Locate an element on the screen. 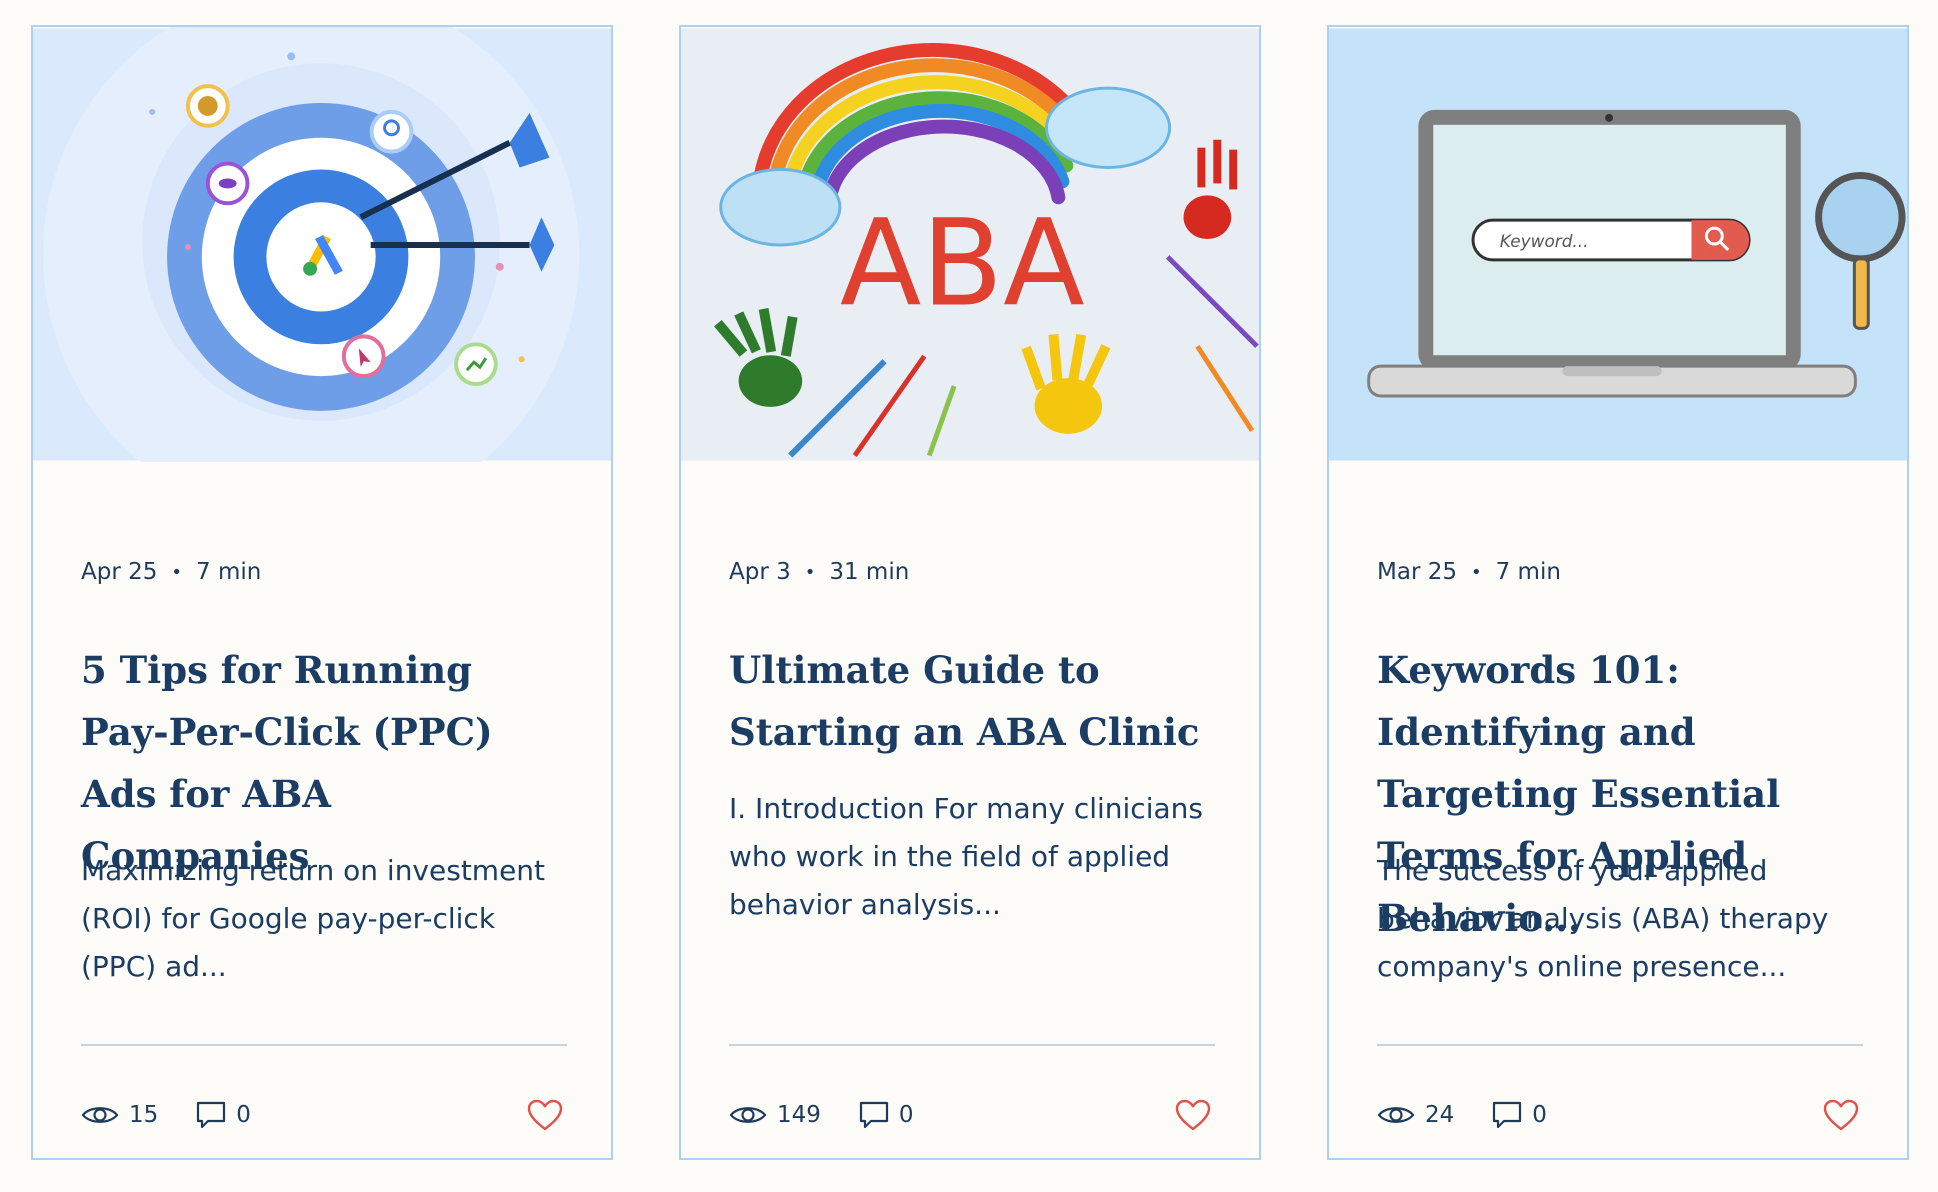 The width and height of the screenshot is (1938, 1192). post-stats: 149 0 is located at coordinates (821, 1115).